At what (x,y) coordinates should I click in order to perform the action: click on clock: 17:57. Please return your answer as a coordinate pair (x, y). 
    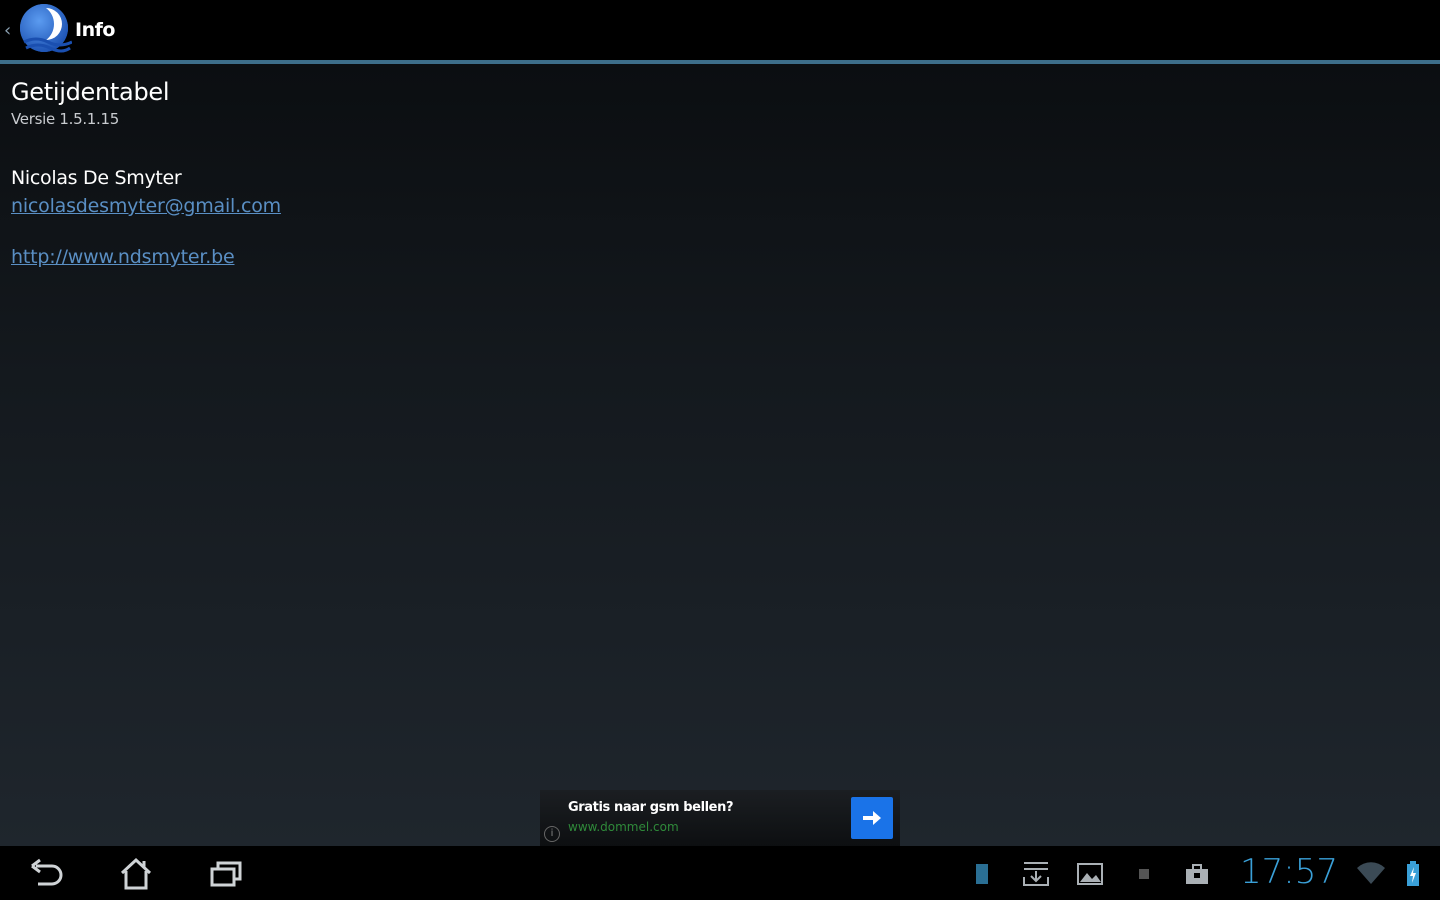
    Looking at the image, I should click on (1289, 872).